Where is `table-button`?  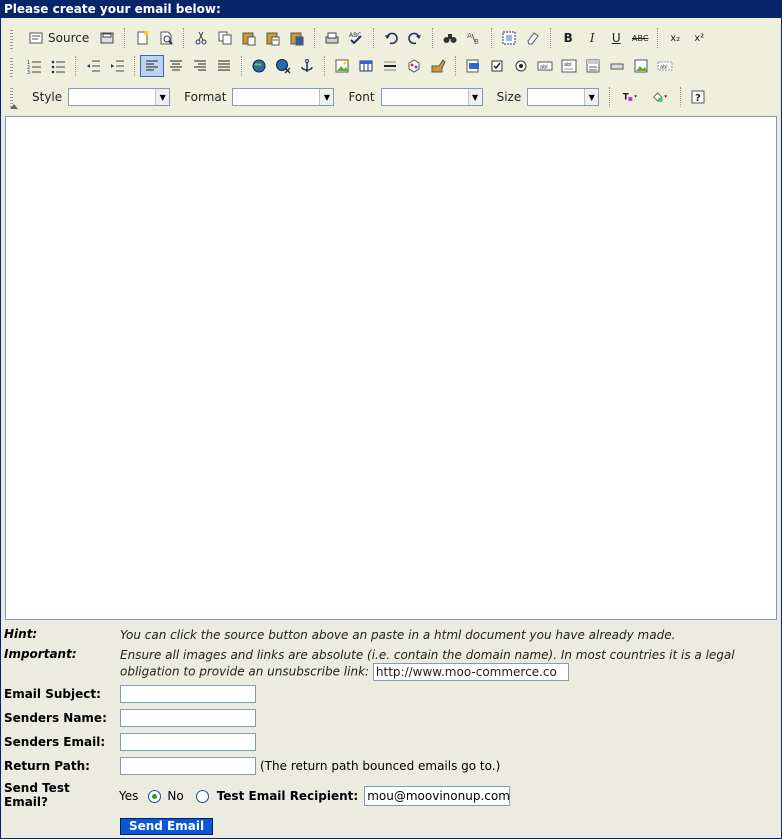
table-button is located at coordinates (366, 66).